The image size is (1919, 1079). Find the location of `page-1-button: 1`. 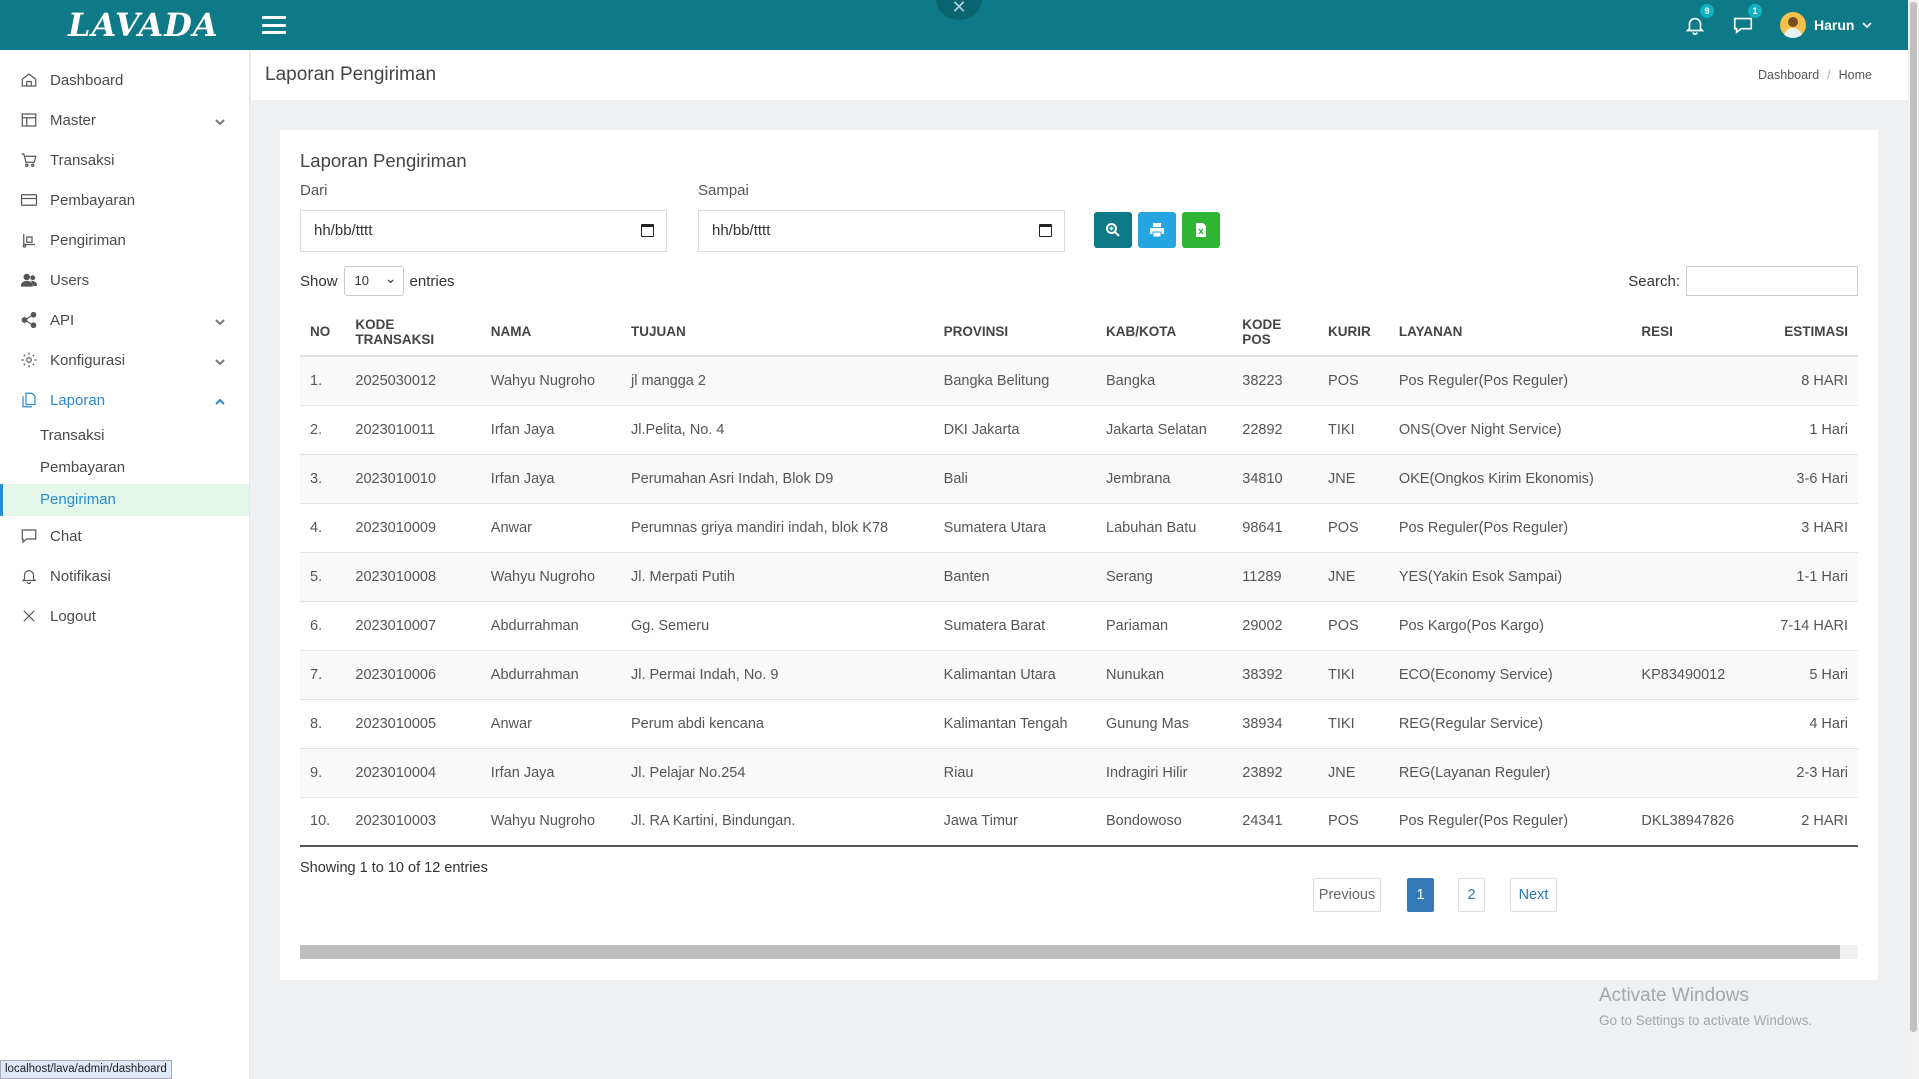

page-1-button: 1 is located at coordinates (1420, 895).